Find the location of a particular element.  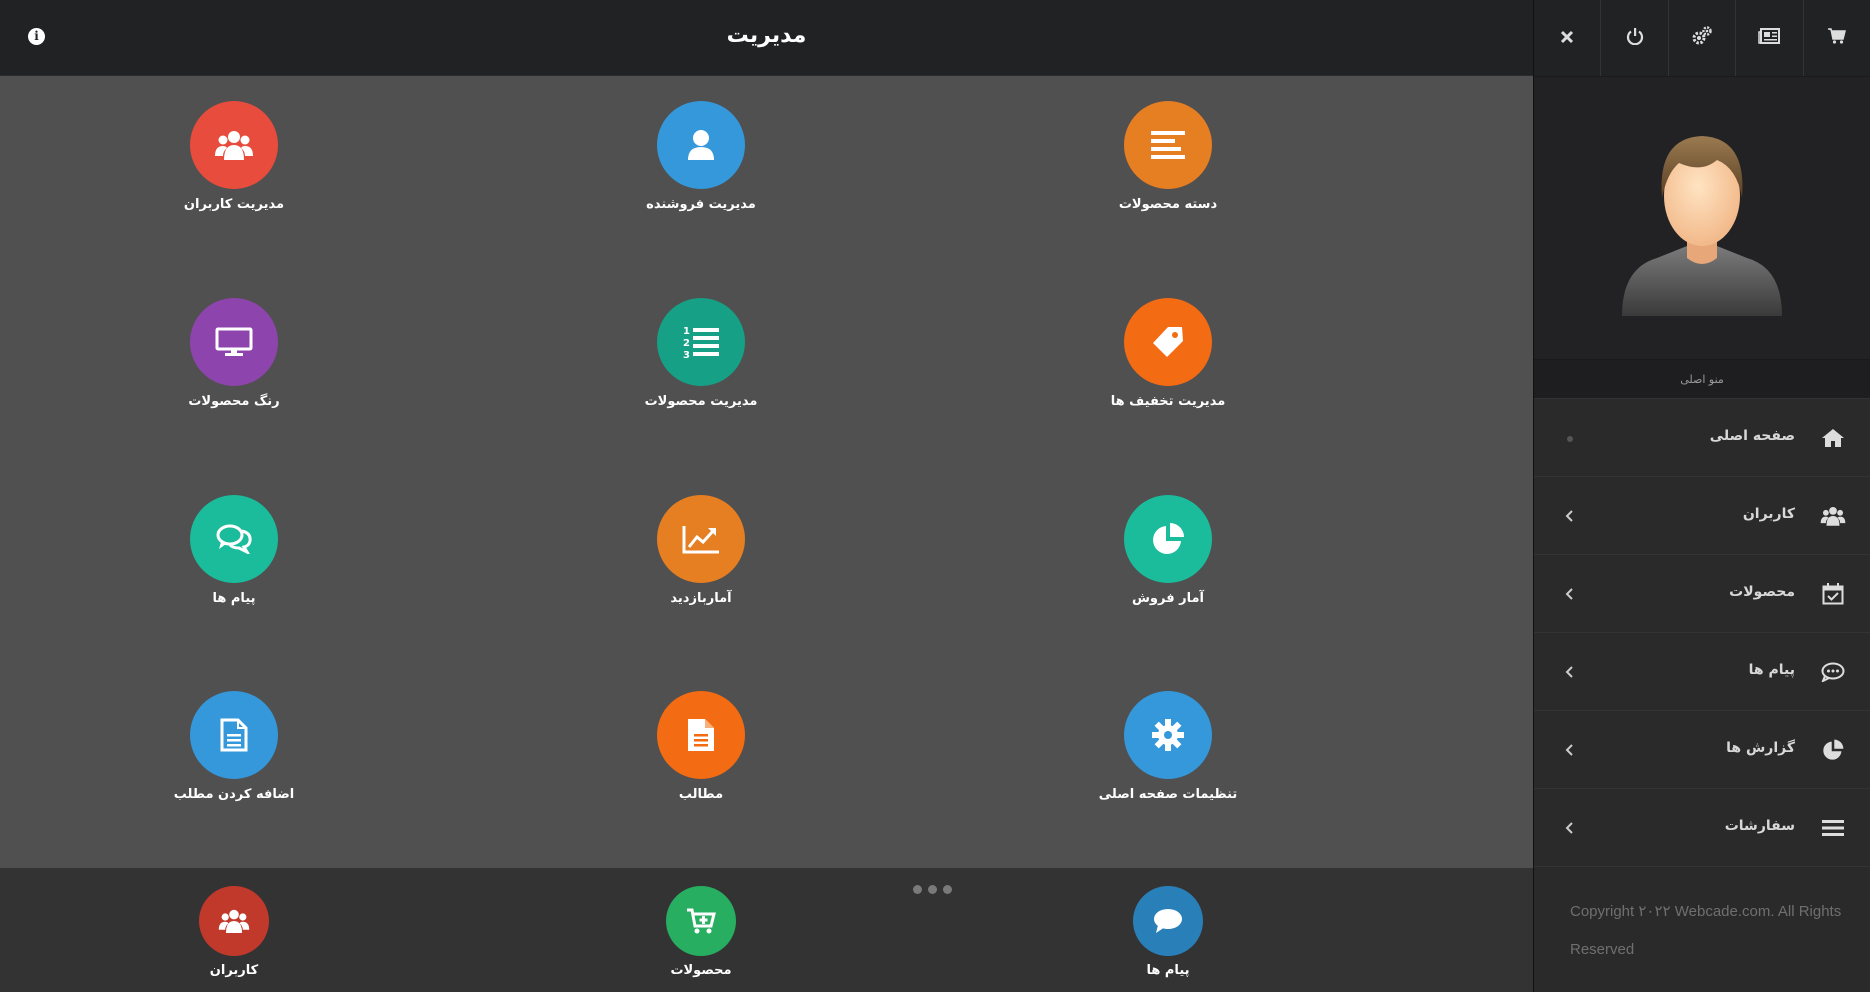

gears-icon is located at coordinates (1702, 38).